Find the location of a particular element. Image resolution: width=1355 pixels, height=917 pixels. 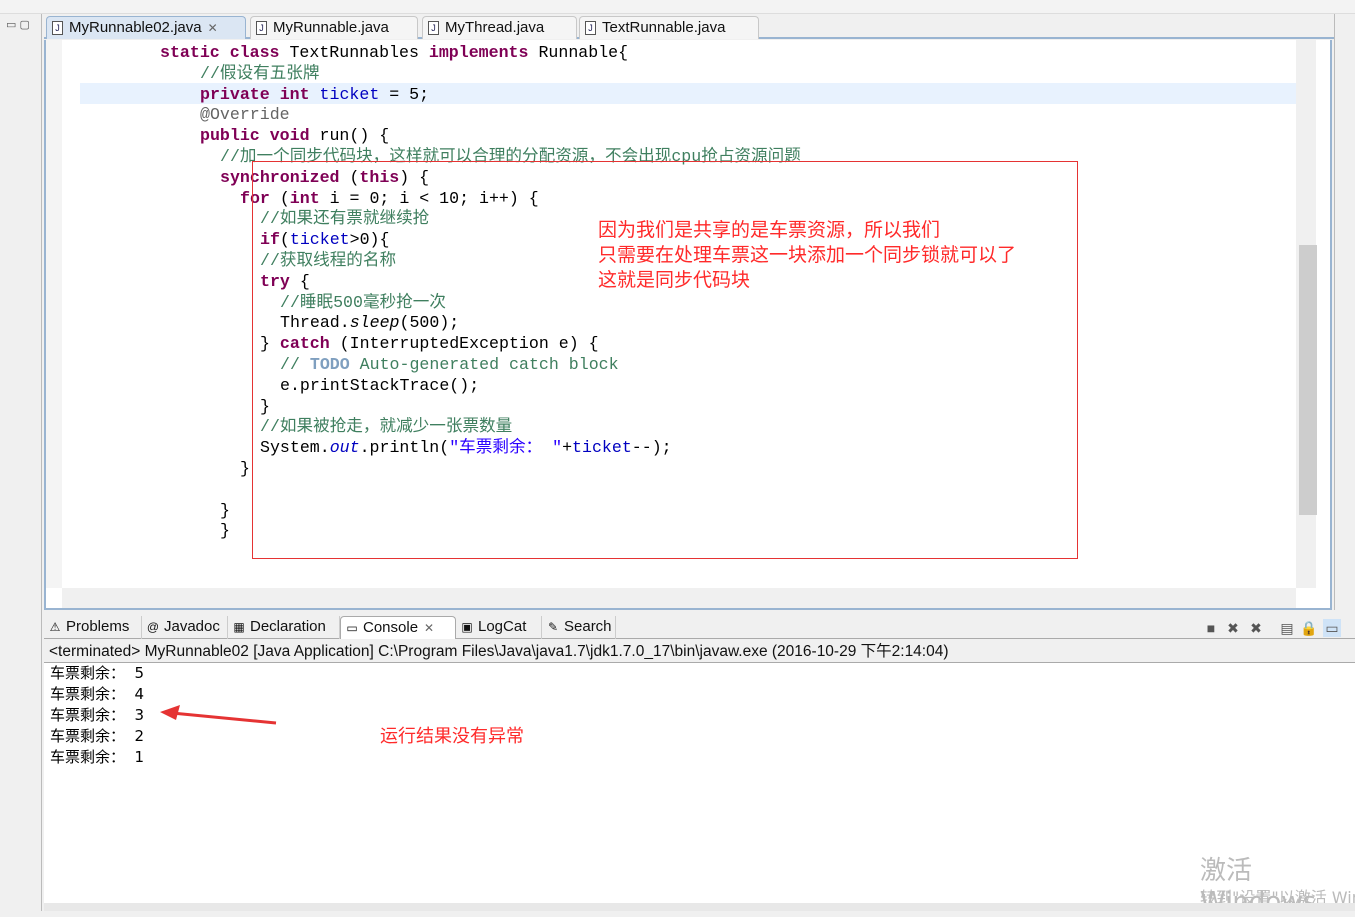

tab-label: Search is located at coordinates (588, 626).